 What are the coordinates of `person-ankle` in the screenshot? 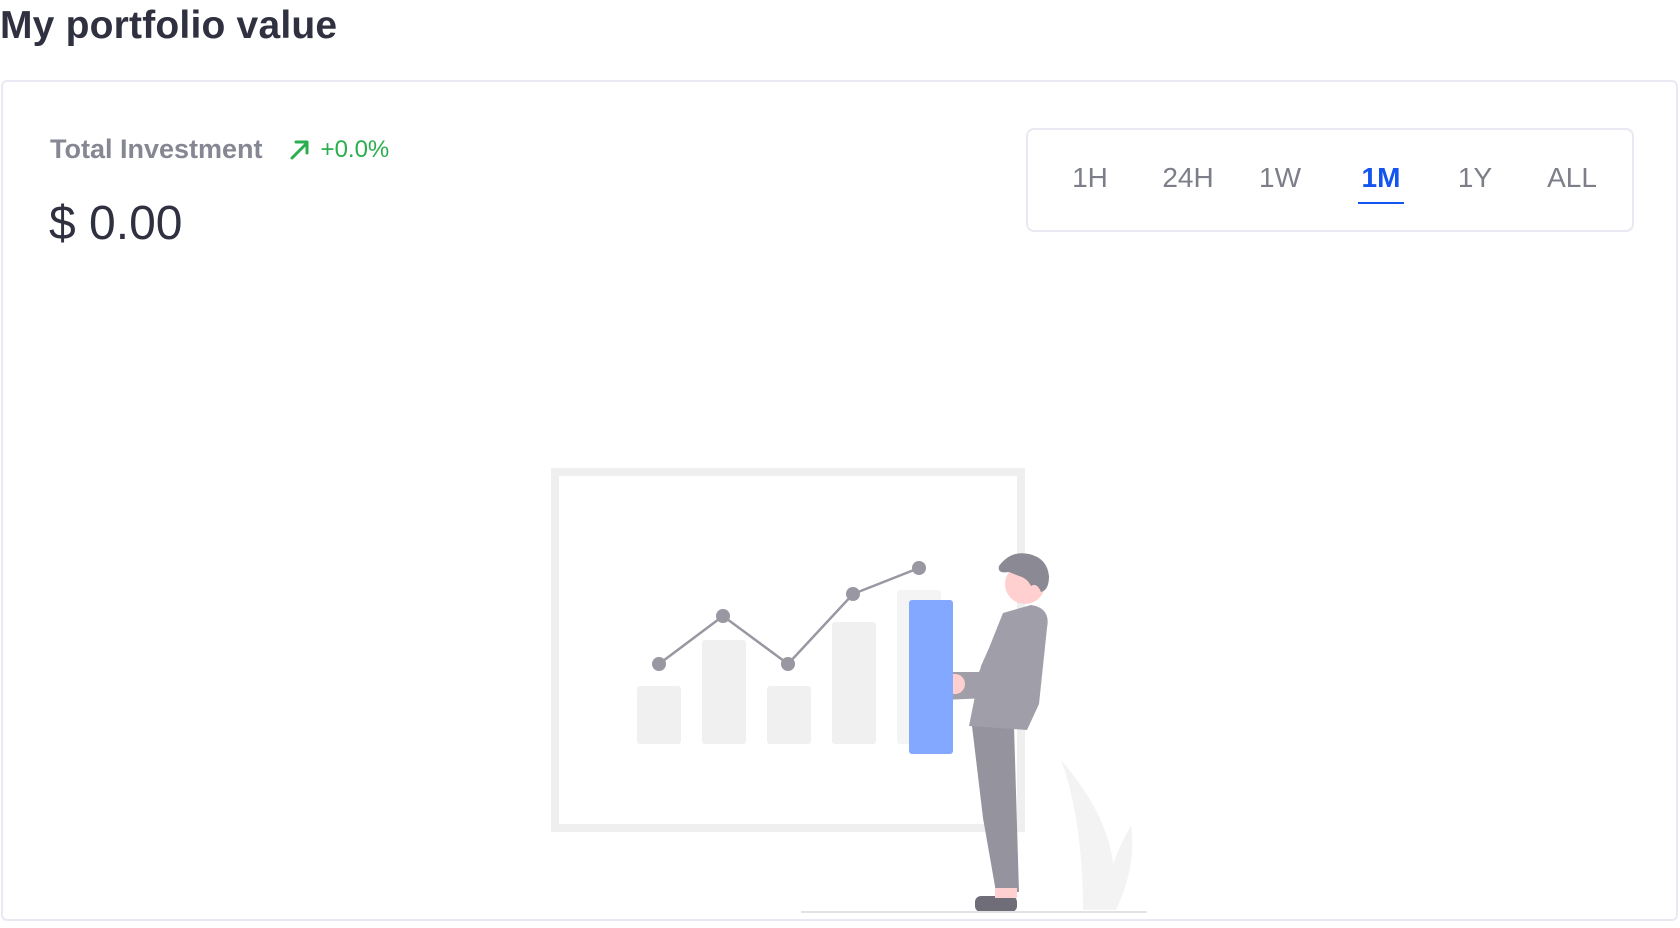 It's located at (1006, 893).